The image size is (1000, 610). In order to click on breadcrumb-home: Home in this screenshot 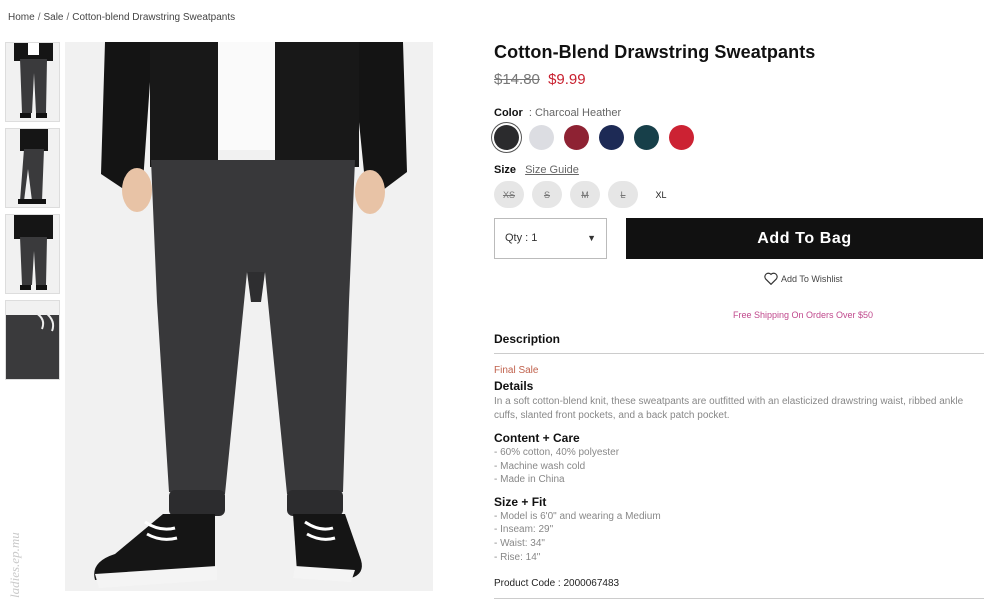, I will do `click(21, 17)`.